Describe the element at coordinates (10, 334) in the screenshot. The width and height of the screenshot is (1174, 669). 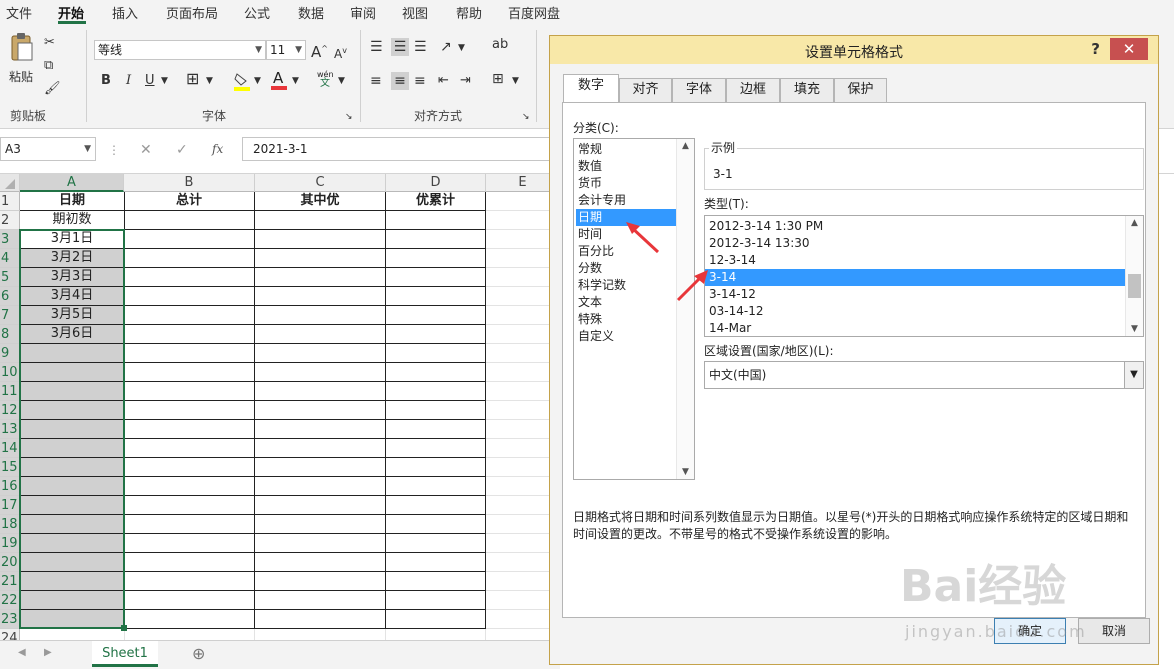
I see `row-header: 8` at that location.